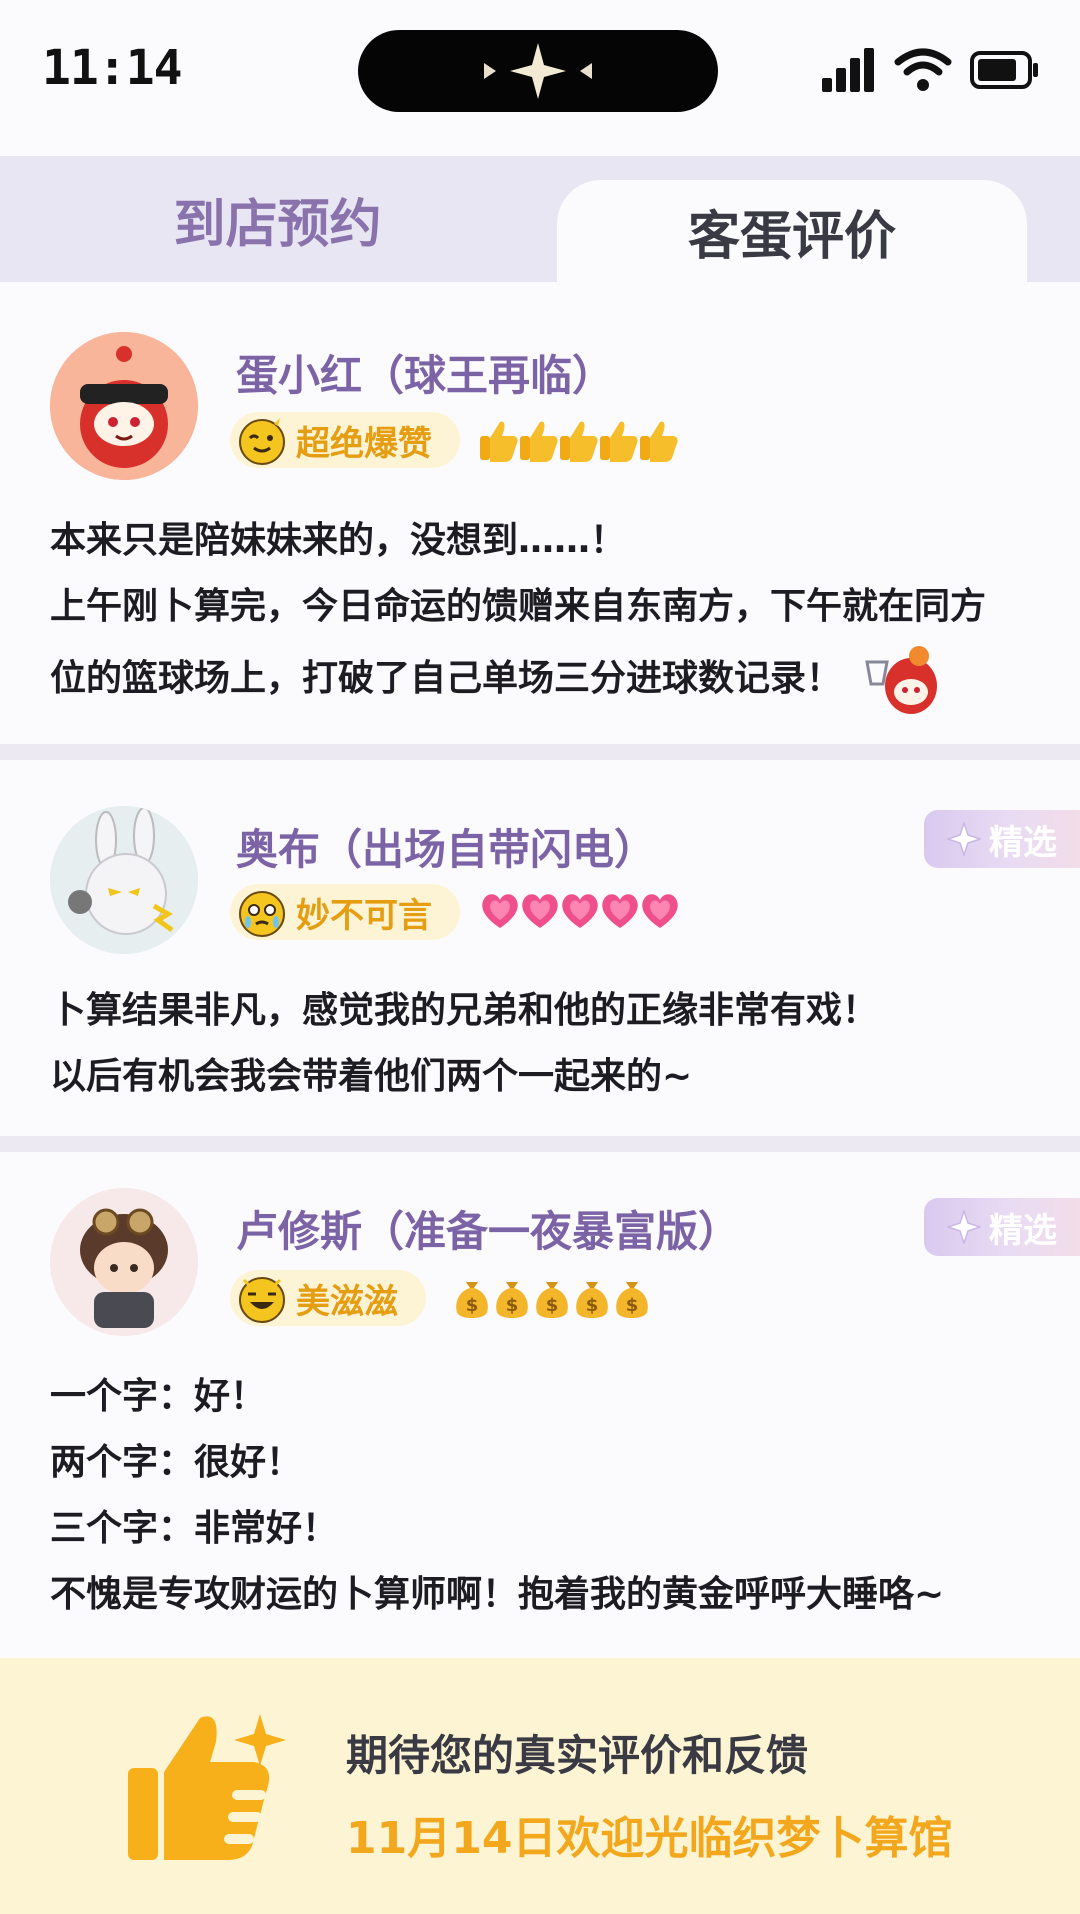 The image size is (1080, 1914). Describe the element at coordinates (518, 606) in the screenshot. I see `review-line: 上午刚卜算完，今日命运的馈赠来自东南方，下午就在同方` at that location.